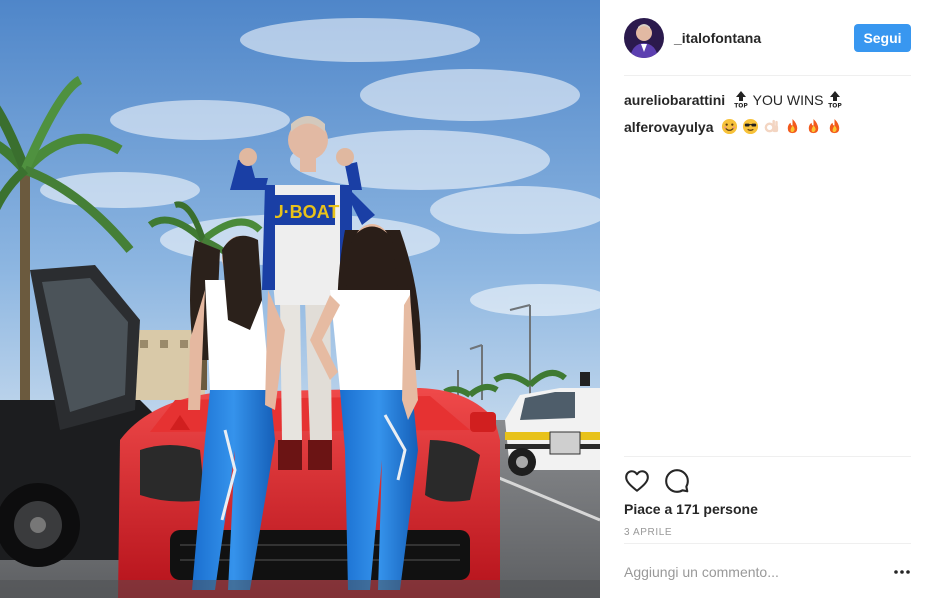 Image resolution: width=934 pixels, height=598 pixels. What do you see at coordinates (767, 500) in the screenshot?
I see `post-actions: Piace a 171 persone 3 APRILE` at bounding box center [767, 500].